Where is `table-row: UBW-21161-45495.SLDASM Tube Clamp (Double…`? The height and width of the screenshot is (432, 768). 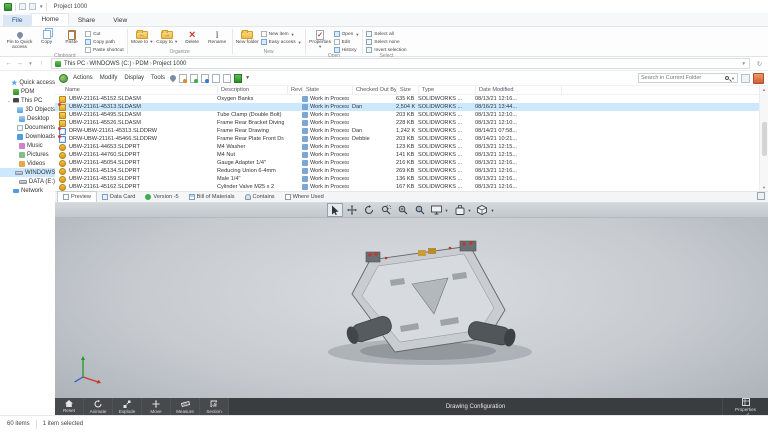 table-row: UBW-21161-45495.SLDASM Tube Clamp (Double… is located at coordinates (407, 115).